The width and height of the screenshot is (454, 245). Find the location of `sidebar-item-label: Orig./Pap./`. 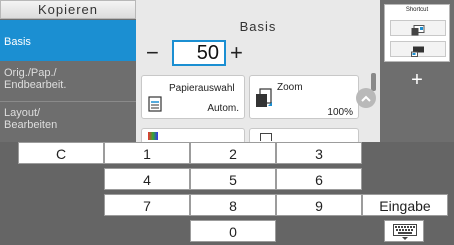

sidebar-item-label: Orig./Pap./ is located at coordinates (30, 73).